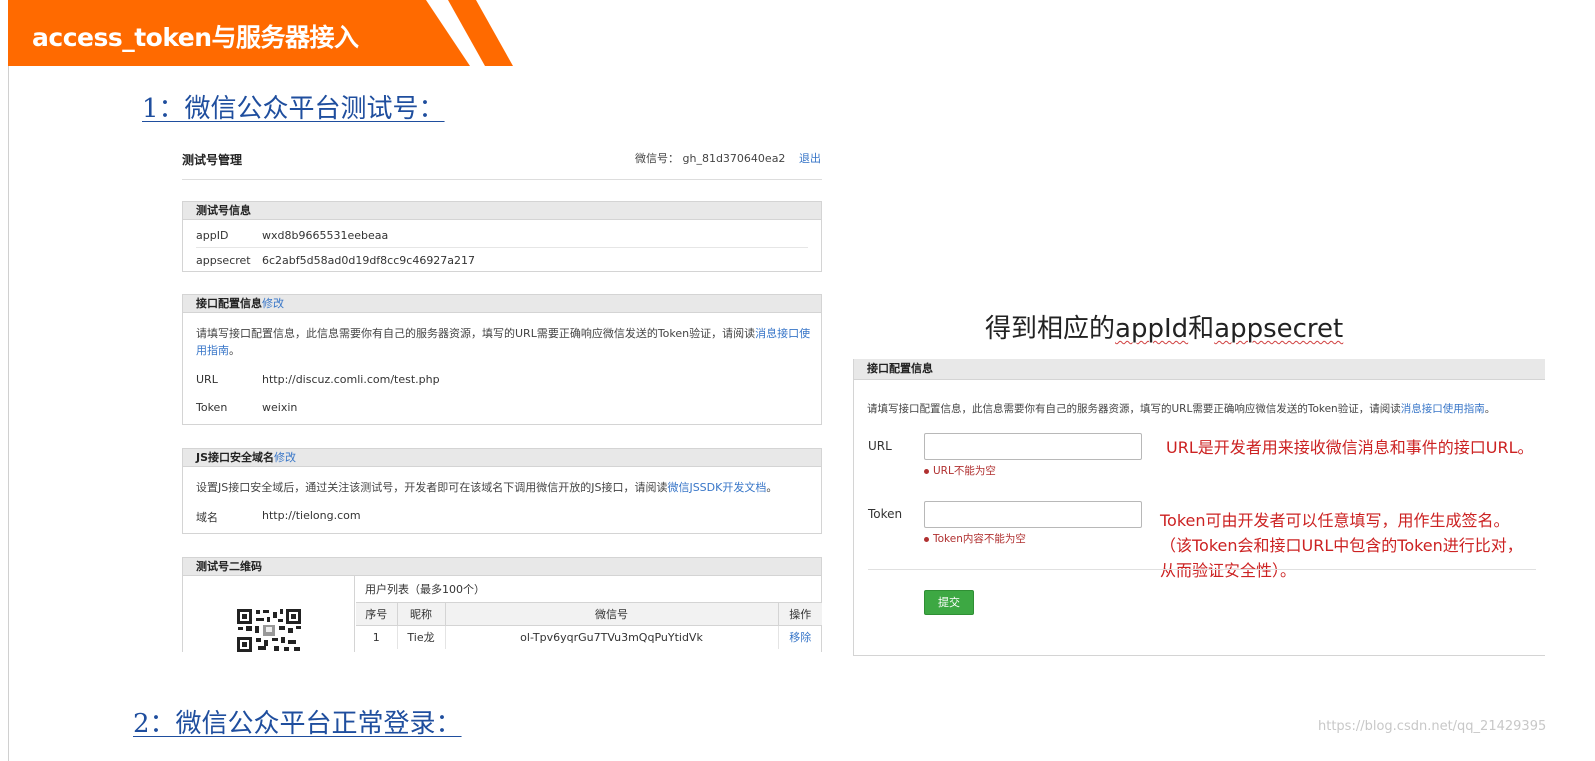 The width and height of the screenshot is (1595, 761). I want to click on qr-area, so click(269, 614).